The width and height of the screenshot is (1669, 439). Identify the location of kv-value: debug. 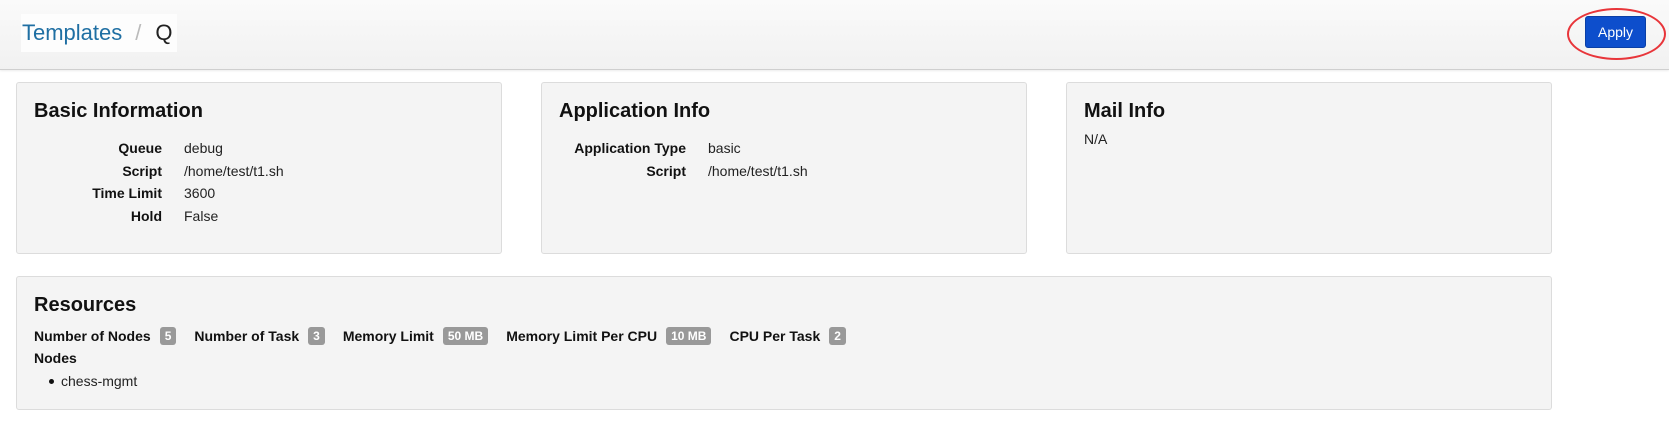
(203, 148).